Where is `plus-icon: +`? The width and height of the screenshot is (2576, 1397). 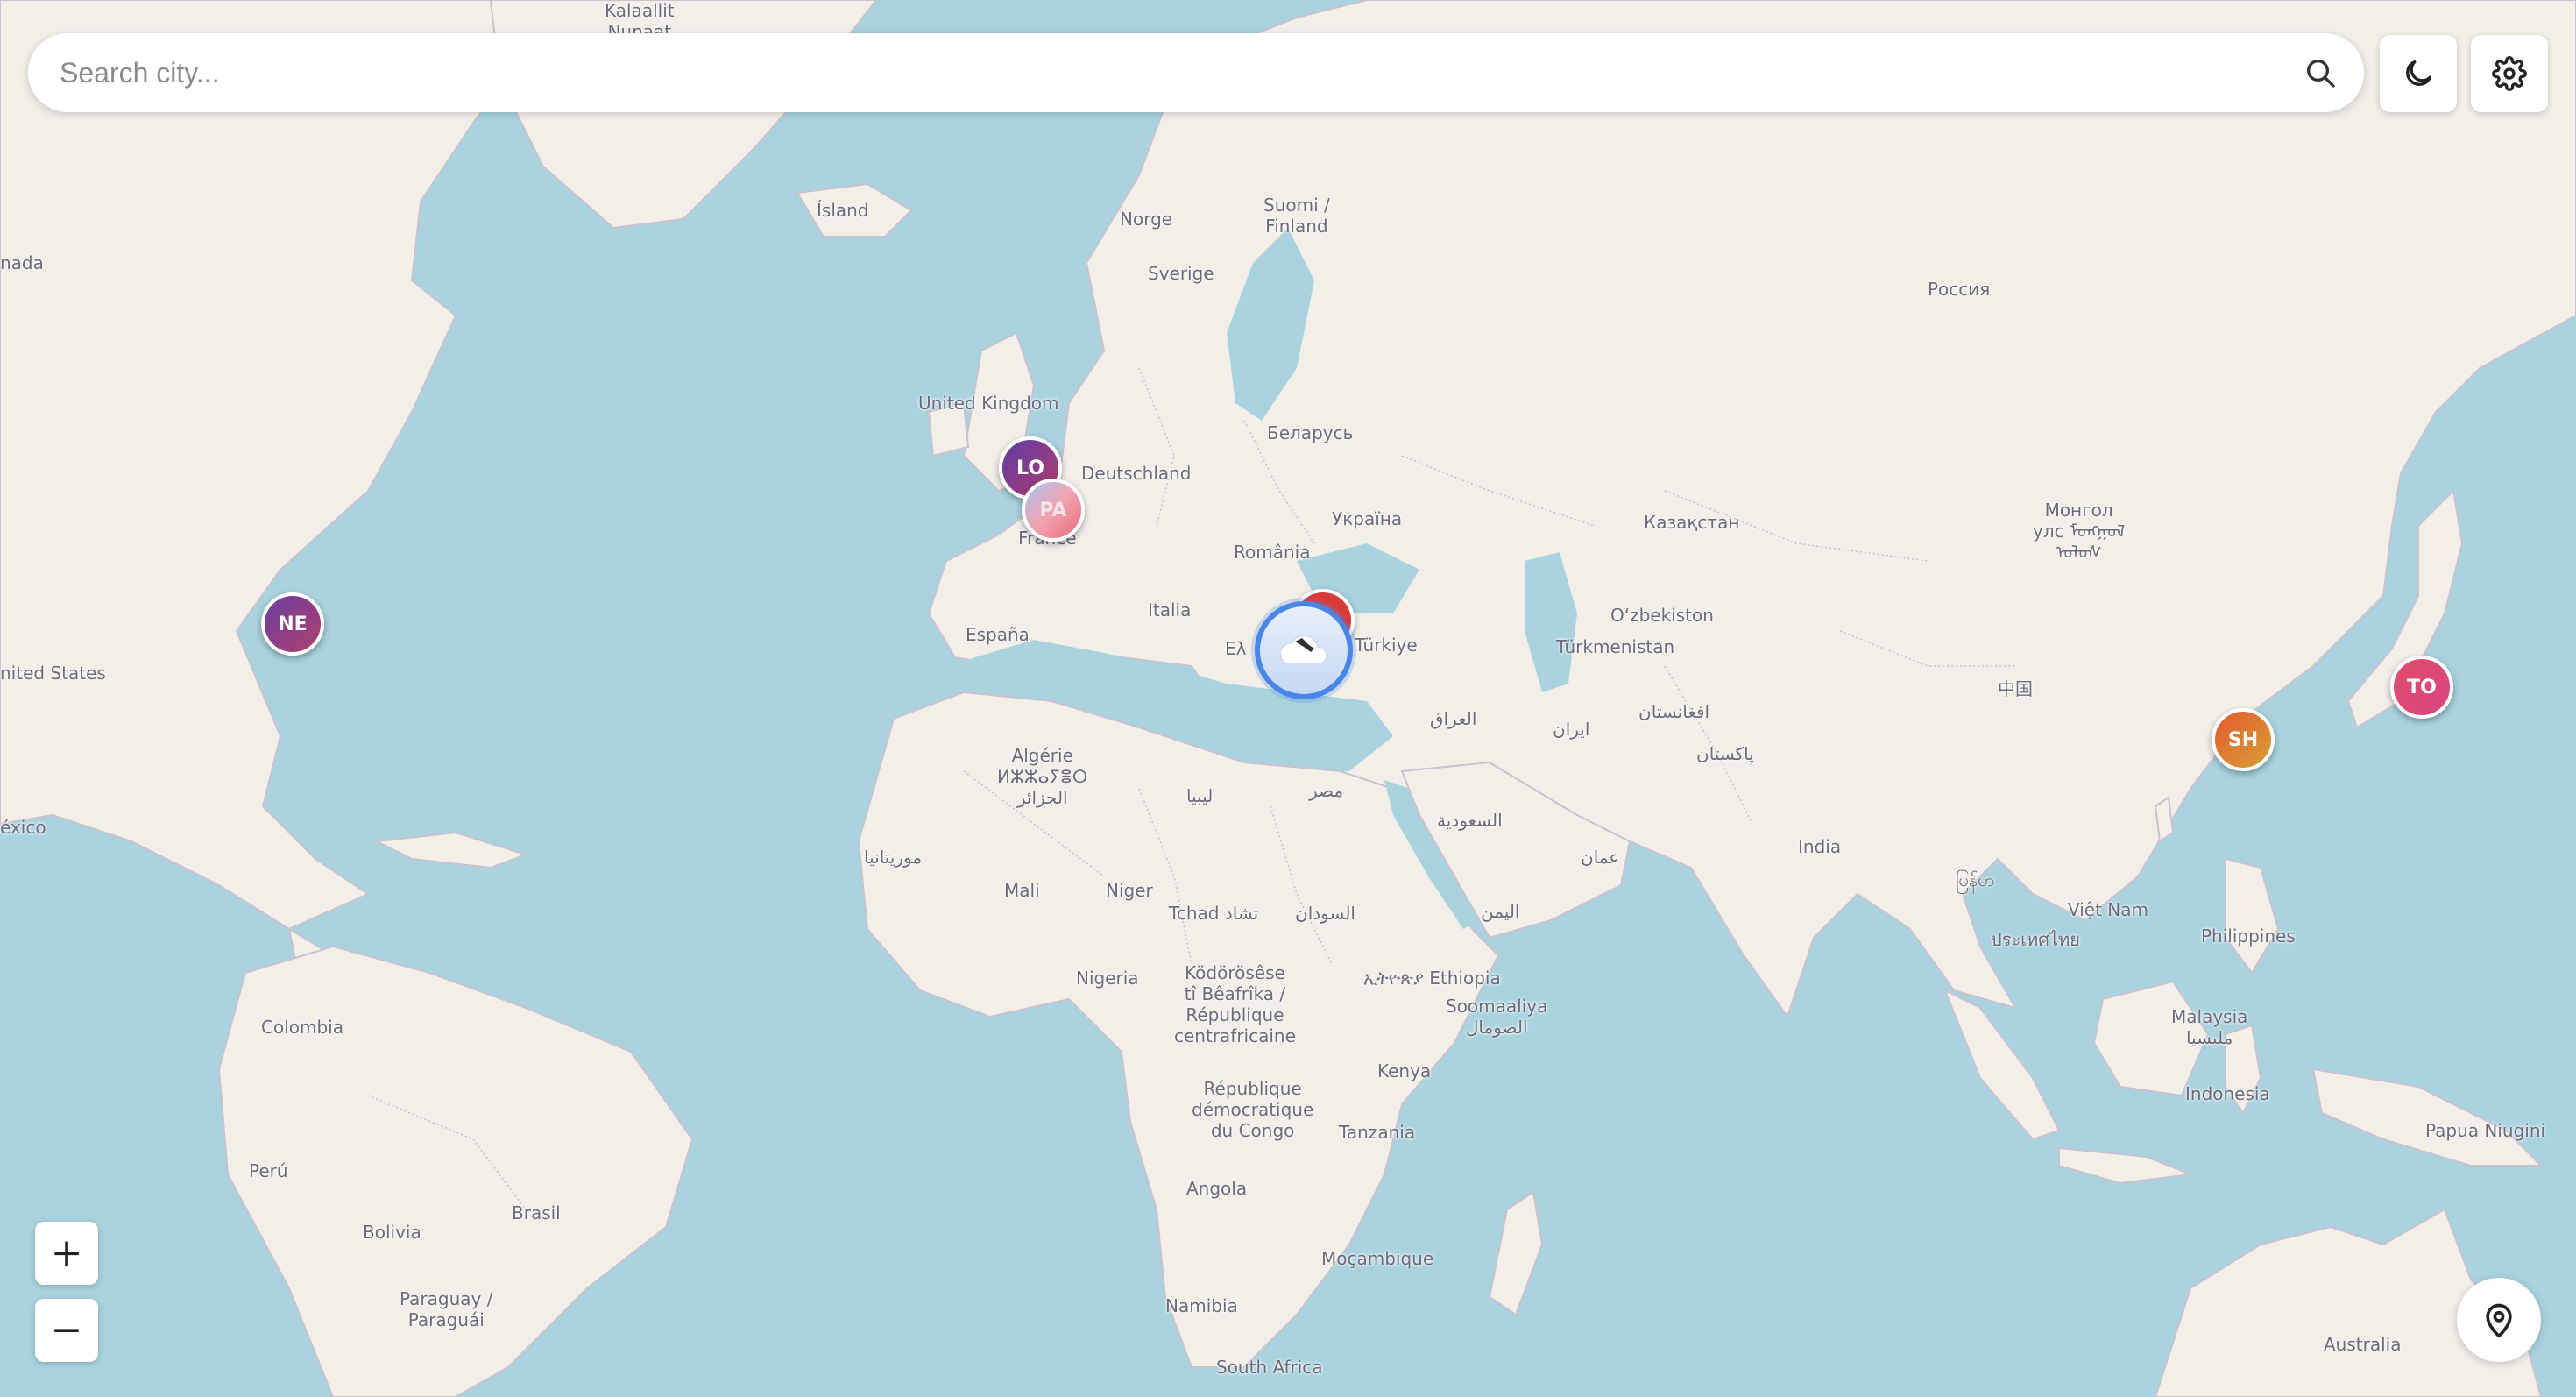 plus-icon: + is located at coordinates (66, 1252).